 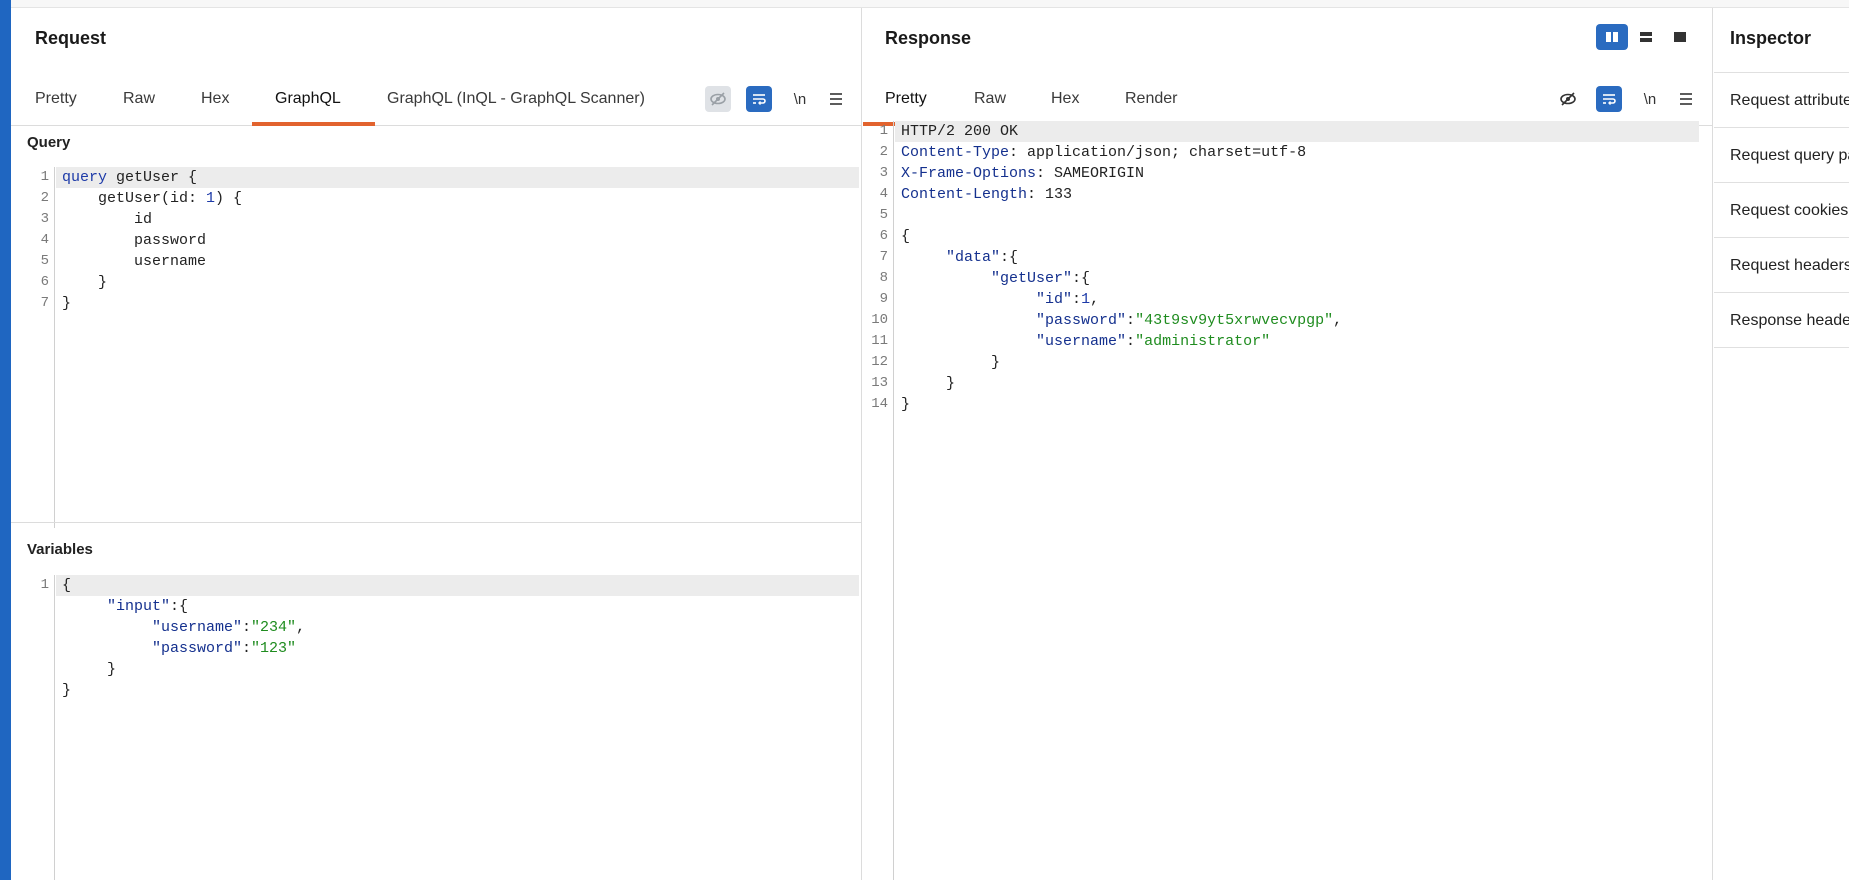 What do you see at coordinates (1151, 99) in the screenshot?
I see `tab-render: Render` at bounding box center [1151, 99].